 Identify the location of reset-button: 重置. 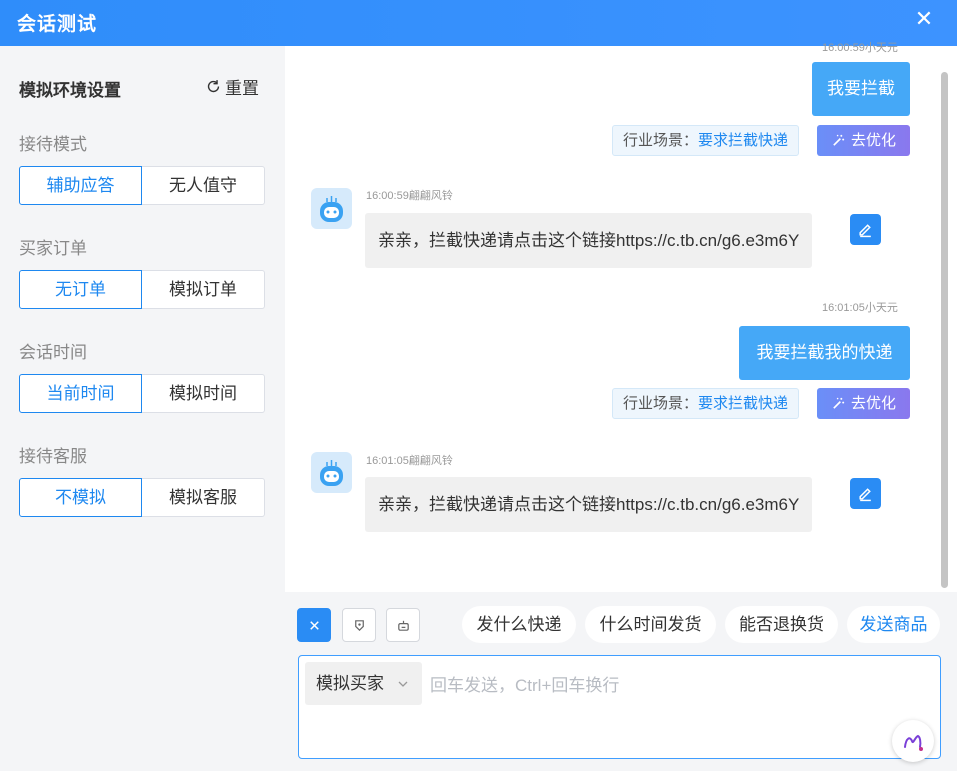
(232, 86).